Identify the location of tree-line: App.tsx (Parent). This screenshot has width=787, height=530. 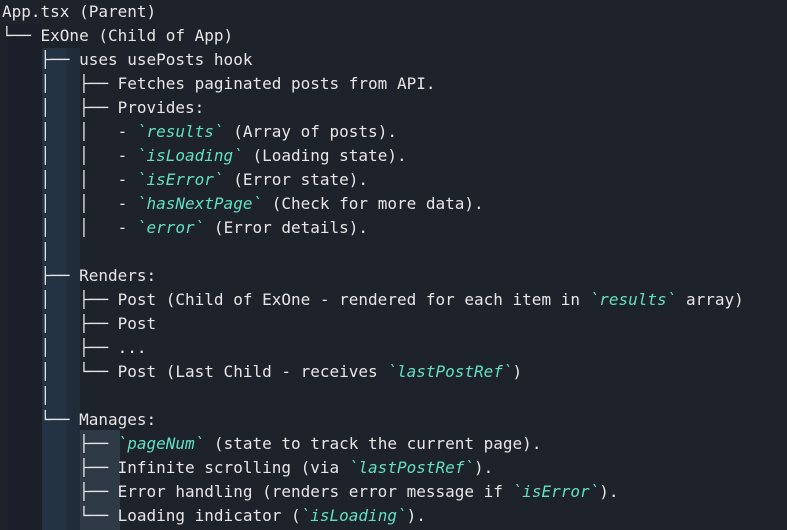
(79, 12).